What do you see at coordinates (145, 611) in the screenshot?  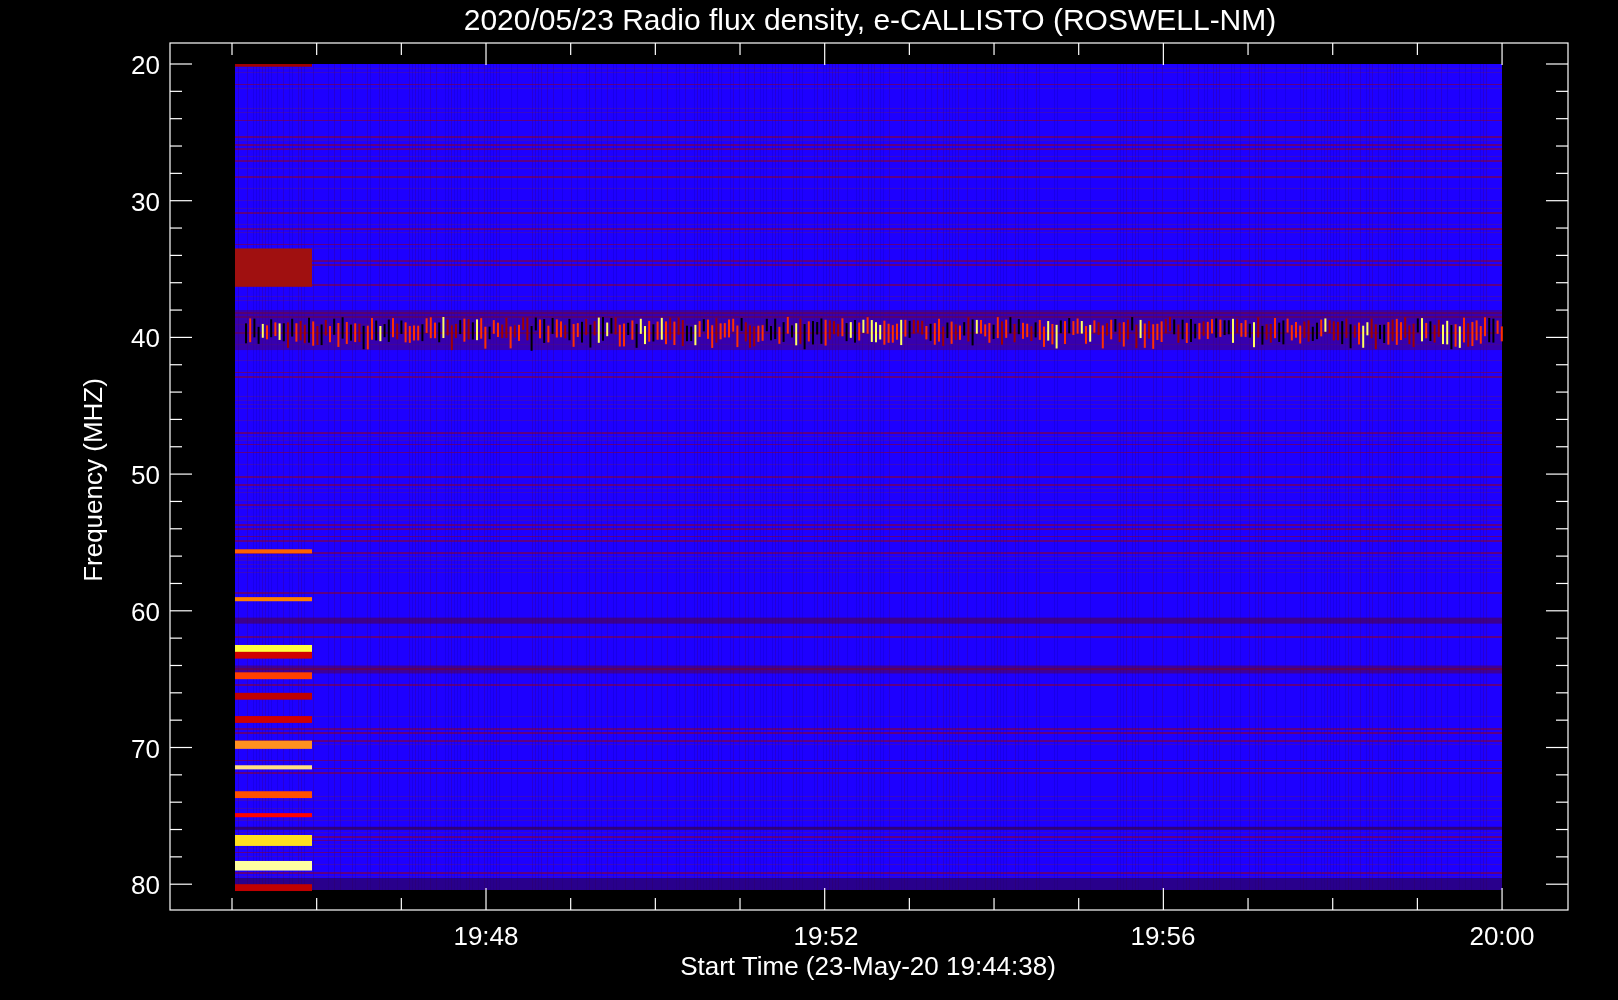 I see `y-tick-label: 60` at bounding box center [145, 611].